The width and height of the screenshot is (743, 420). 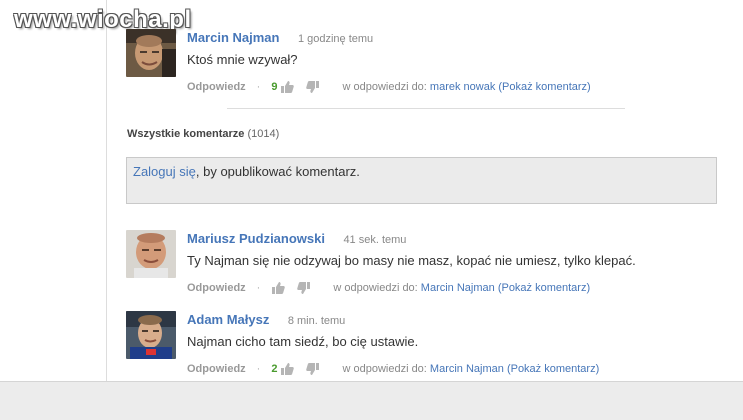 I want to click on all-comments-title: Wszystkie komentarze, so click(x=186, y=134).